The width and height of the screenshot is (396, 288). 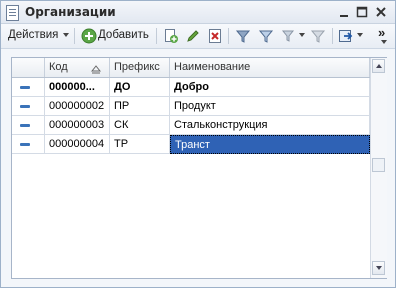 I want to click on minimize-icon, so click(x=344, y=12).